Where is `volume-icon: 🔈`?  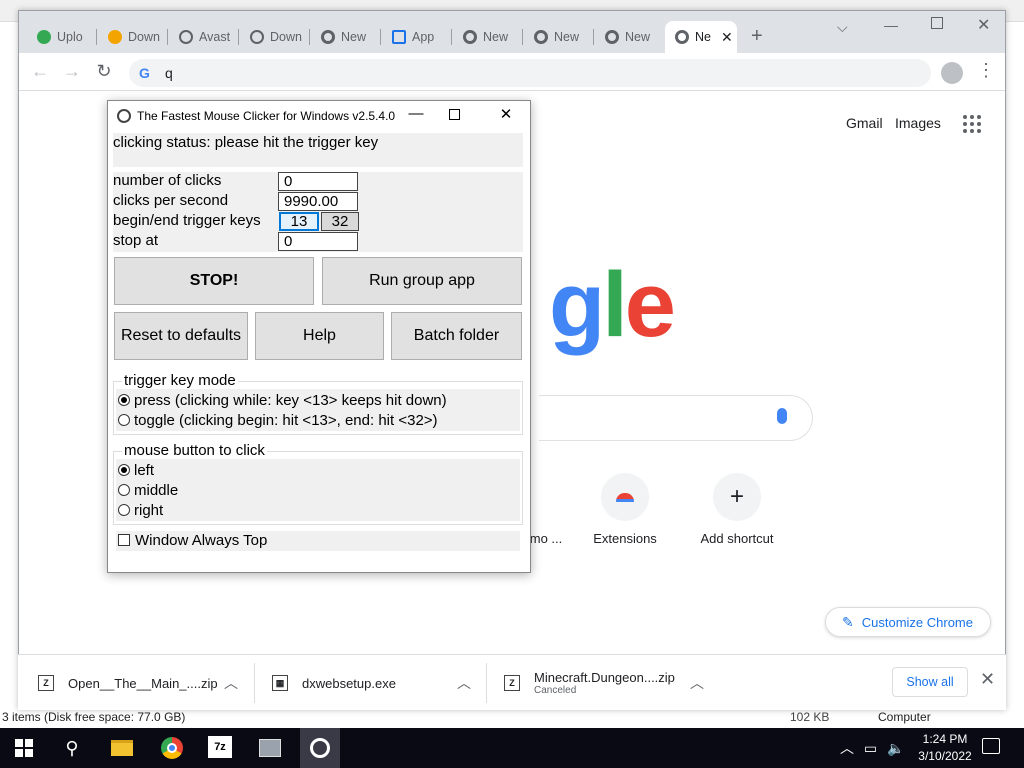
volume-icon: 🔈 is located at coordinates (895, 748).